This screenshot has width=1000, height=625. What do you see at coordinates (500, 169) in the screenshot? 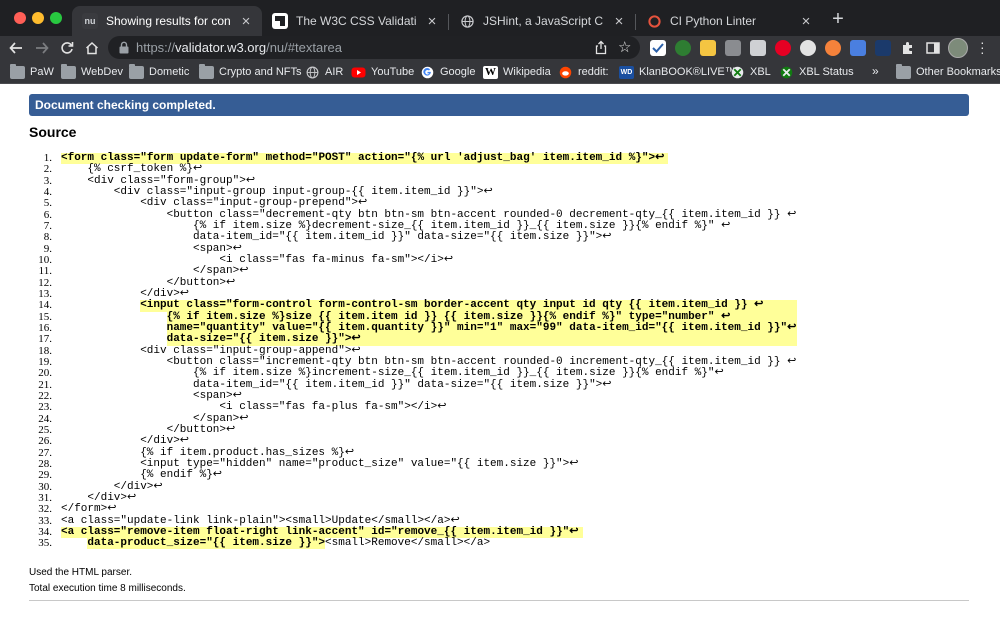
I see `source-line: 2. {% csrf_token %}↩` at bounding box center [500, 169].